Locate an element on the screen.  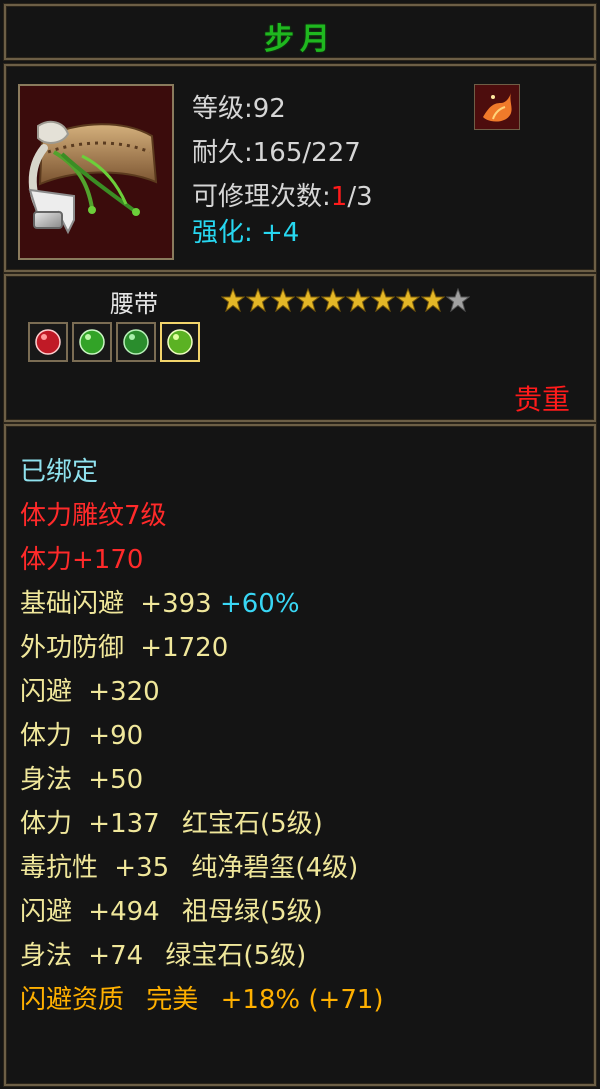
external-defense-line: 外功防御 +1720 is located at coordinates (300, 648).